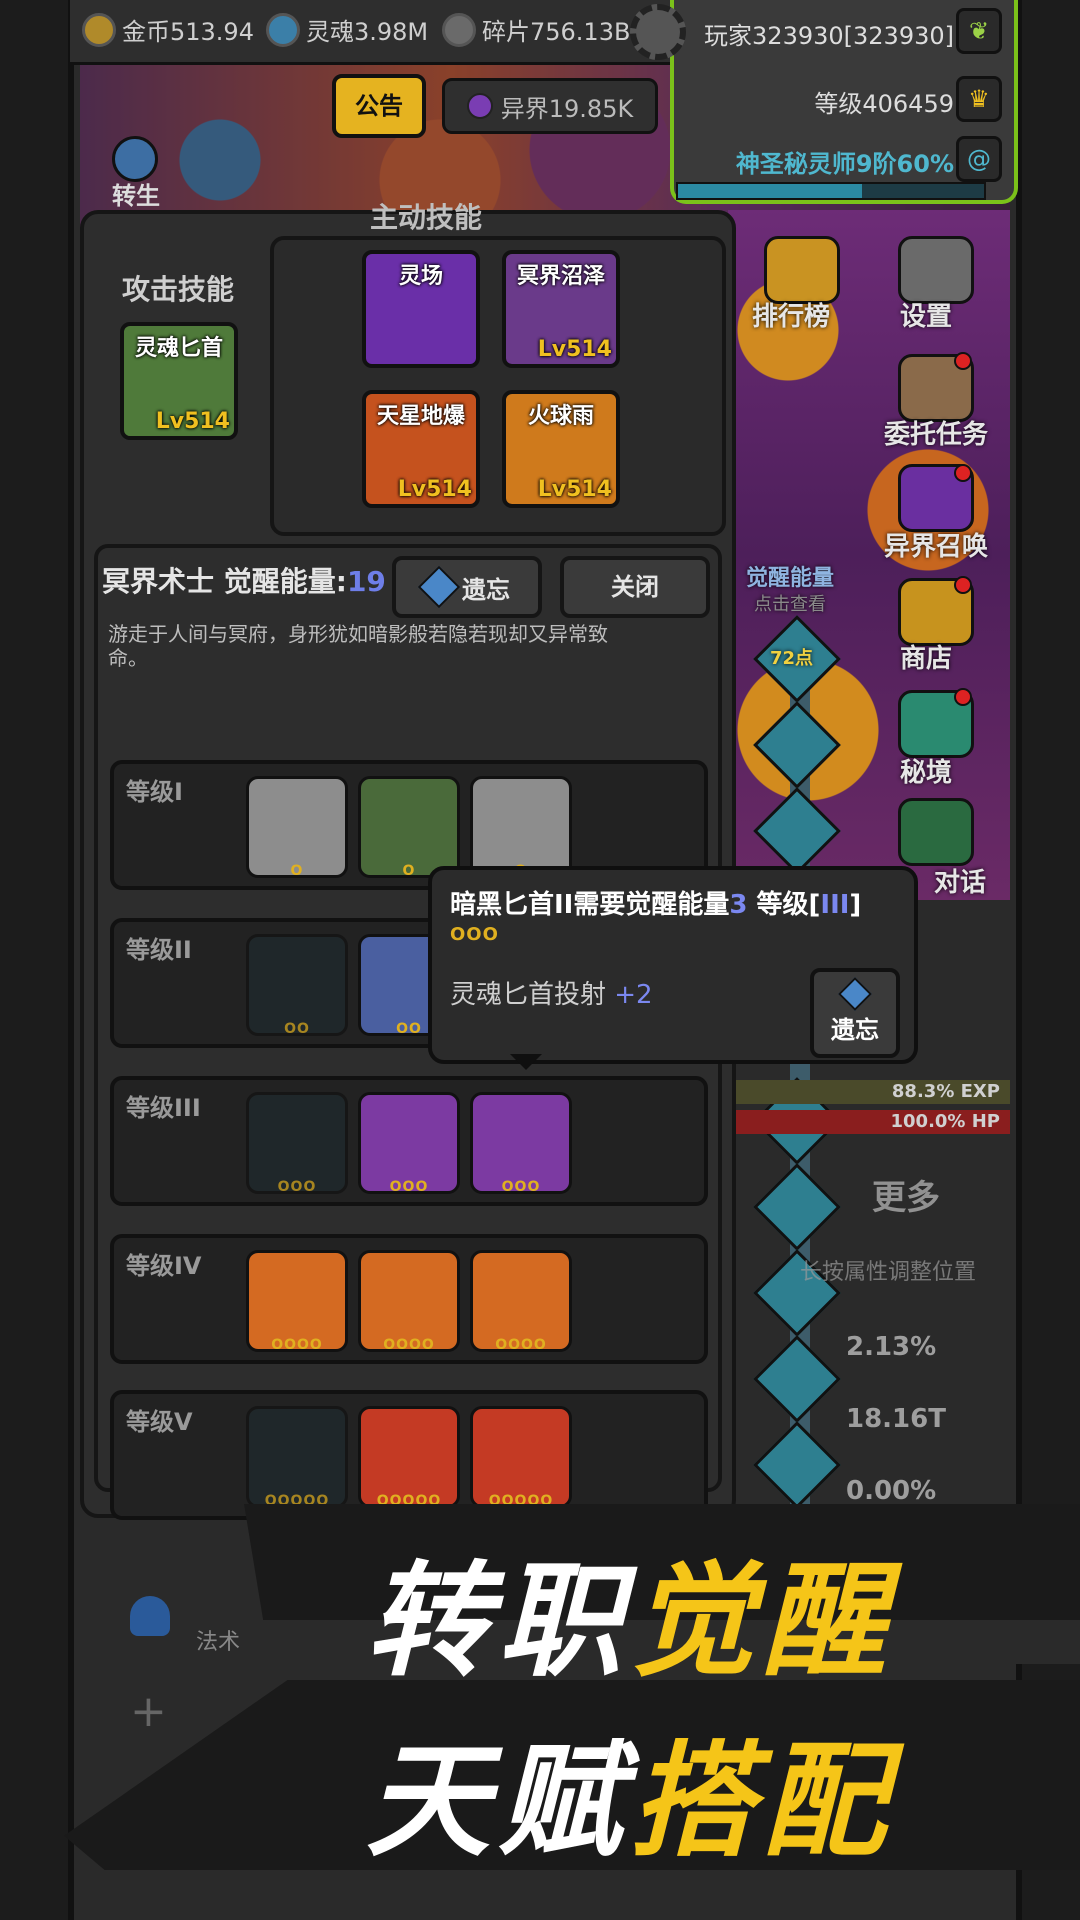 Image resolution: width=1080 pixels, height=1920 pixels. Describe the element at coordinates (784, 905) in the screenshot. I see `tooltip-title-text: 等级[` at that location.